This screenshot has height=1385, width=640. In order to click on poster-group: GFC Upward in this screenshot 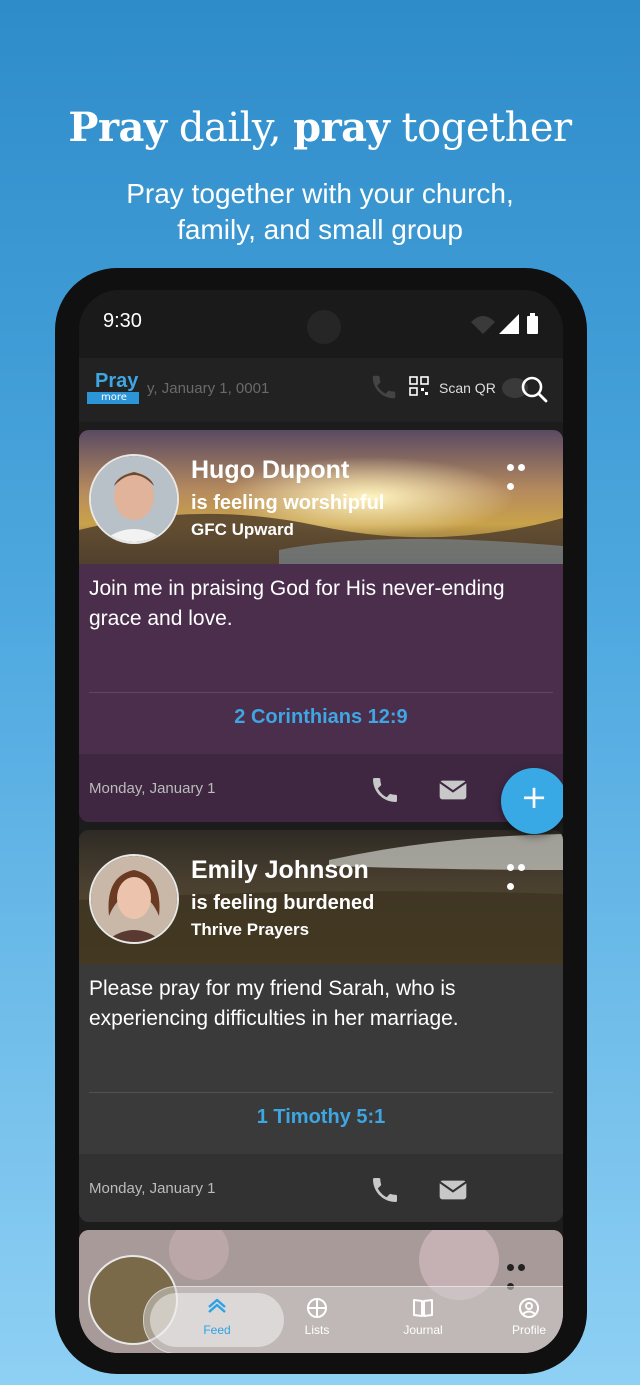, I will do `click(242, 529)`.